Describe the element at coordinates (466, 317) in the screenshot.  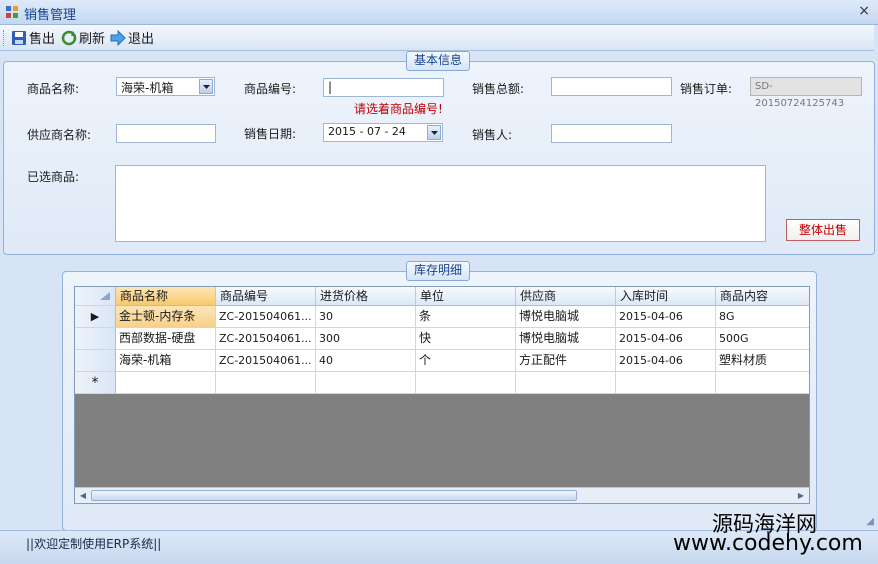
I see `table-cell: 条` at that location.